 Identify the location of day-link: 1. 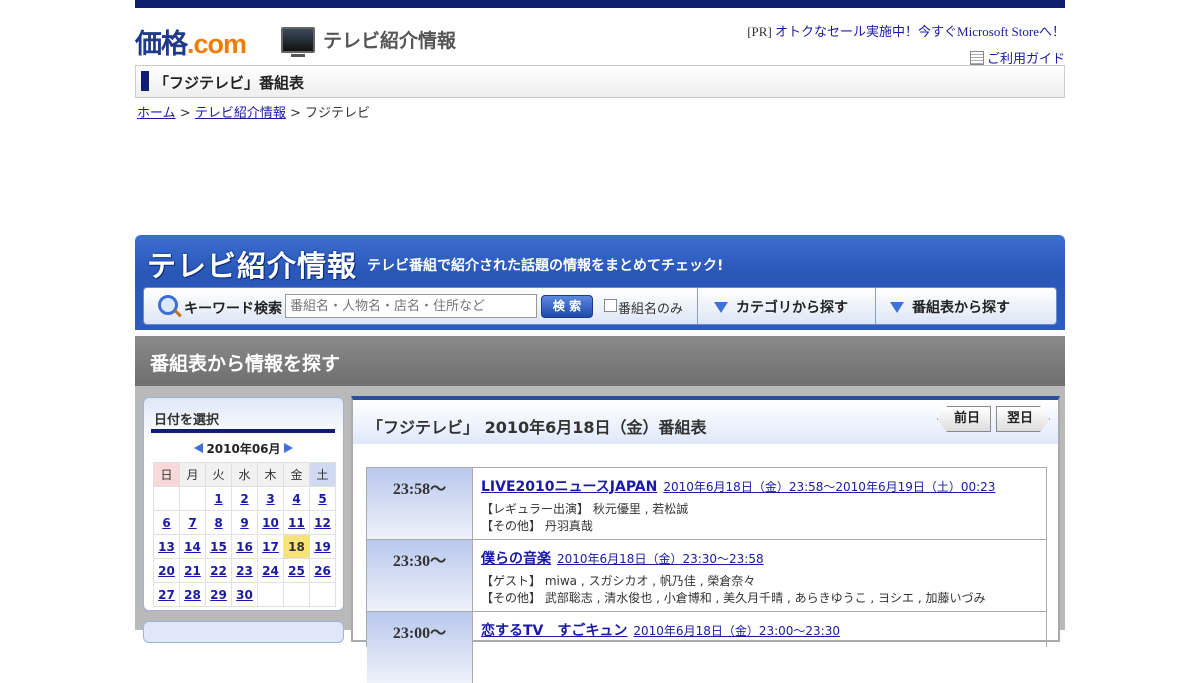
(218, 499).